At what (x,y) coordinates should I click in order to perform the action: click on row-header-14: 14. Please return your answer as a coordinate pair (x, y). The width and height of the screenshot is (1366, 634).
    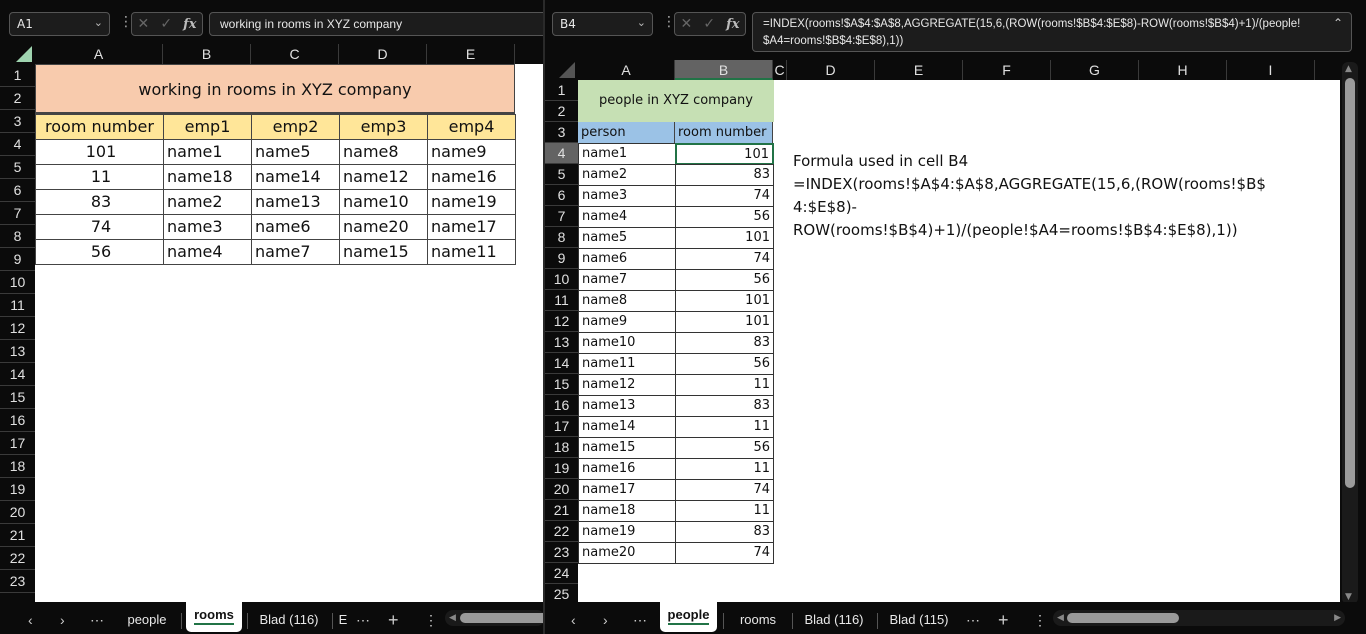
    Looking at the image, I should click on (17, 374).